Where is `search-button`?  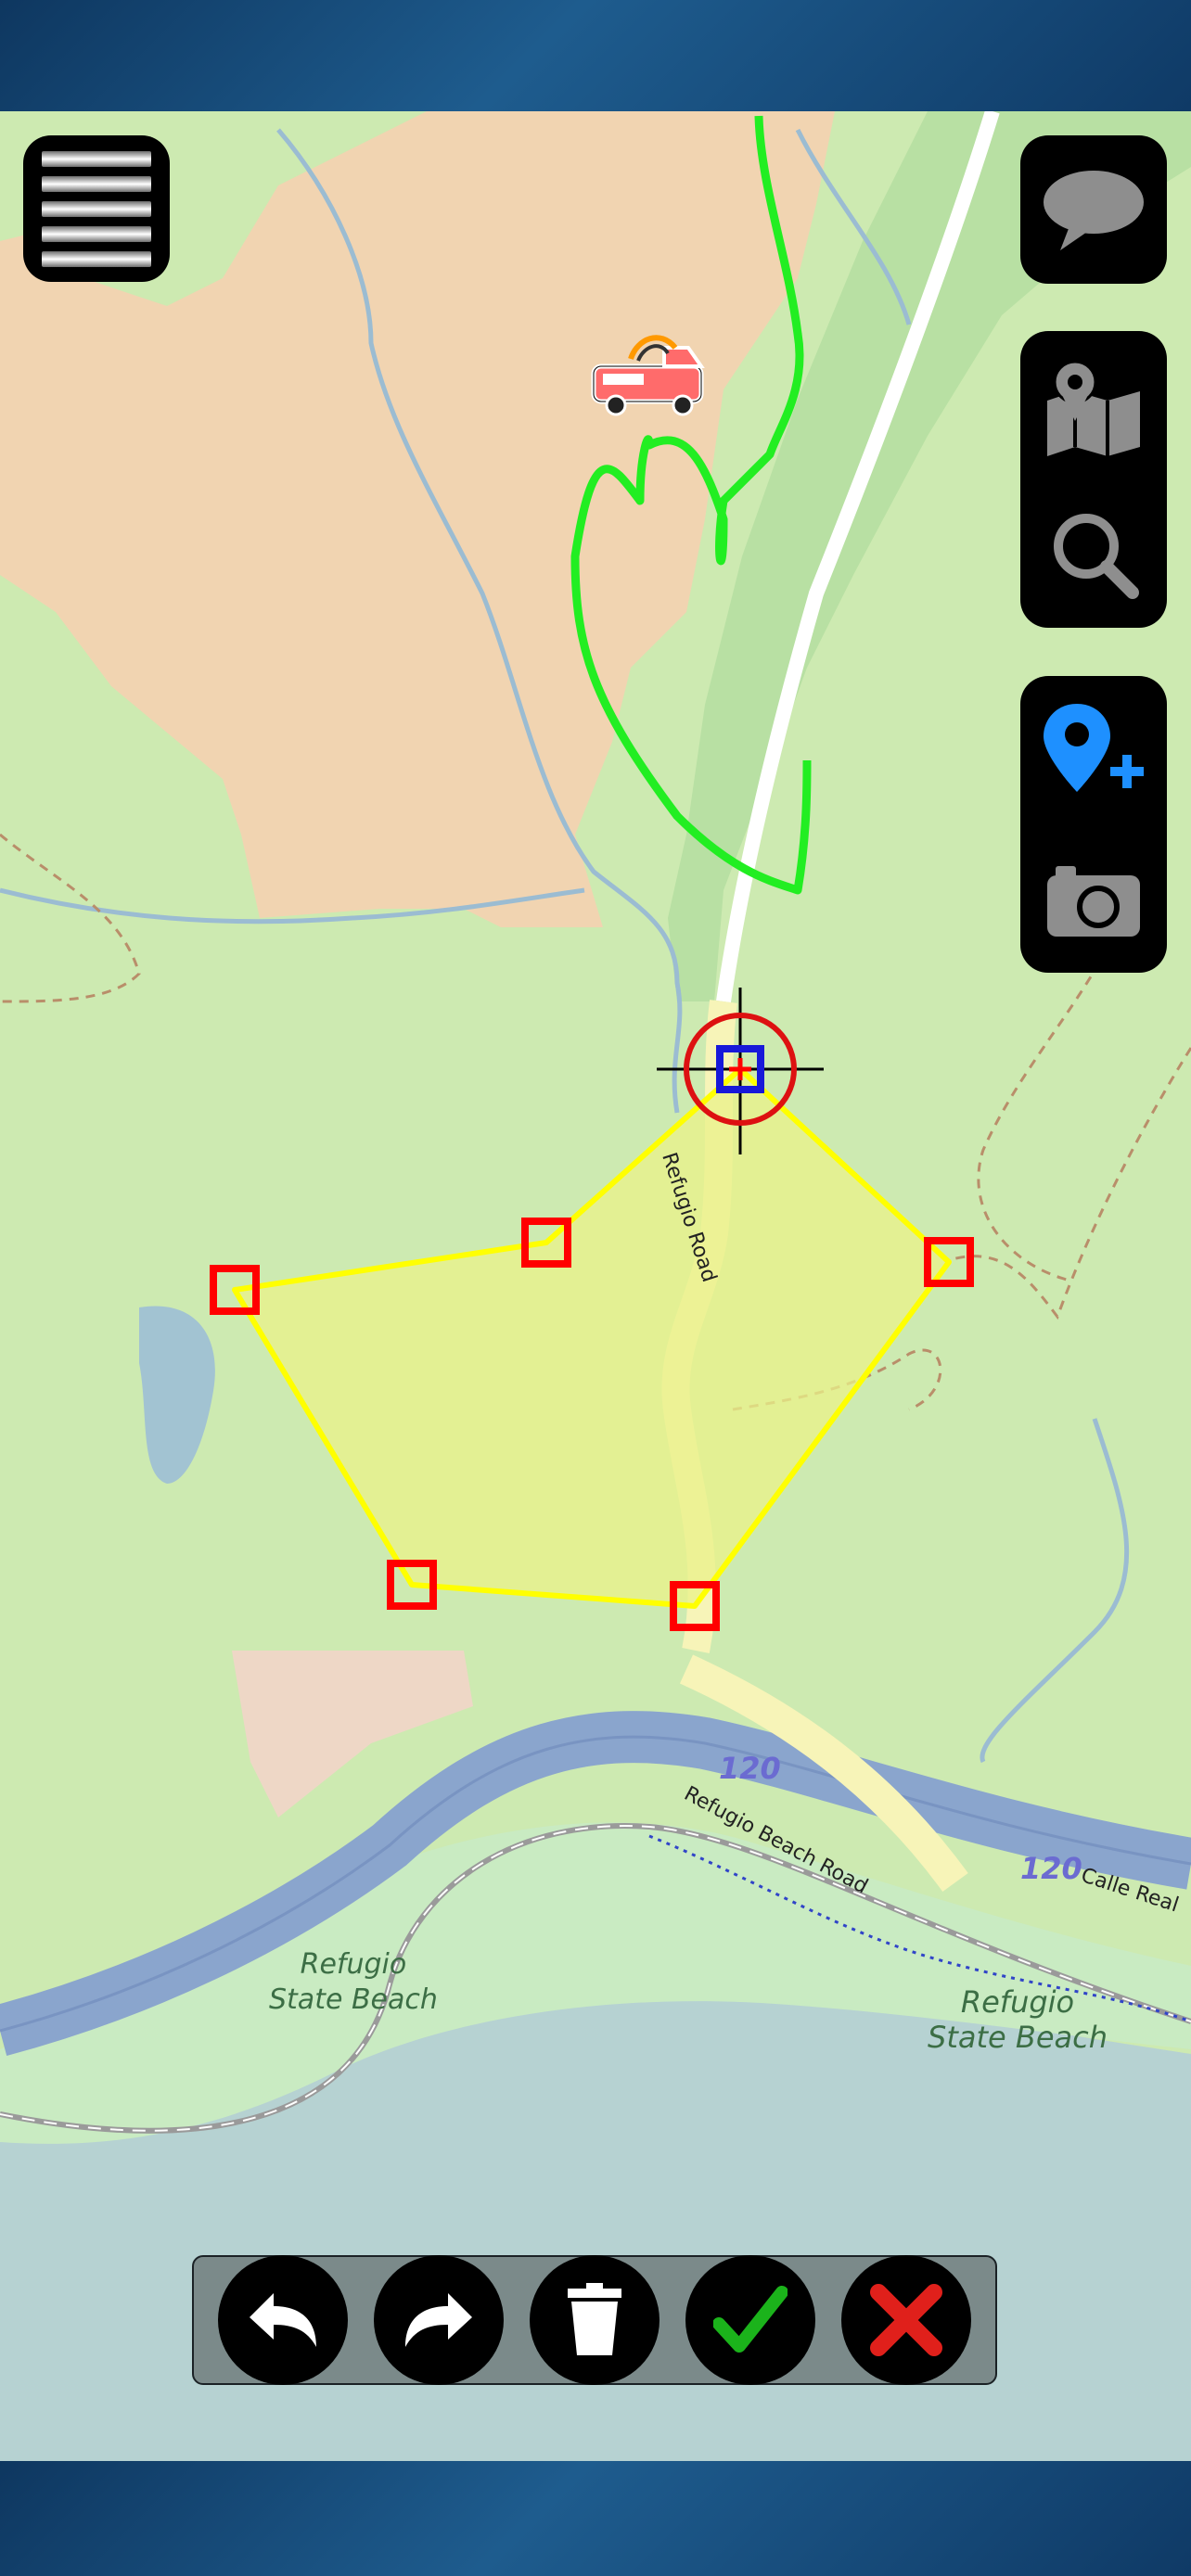 search-button is located at coordinates (1094, 553).